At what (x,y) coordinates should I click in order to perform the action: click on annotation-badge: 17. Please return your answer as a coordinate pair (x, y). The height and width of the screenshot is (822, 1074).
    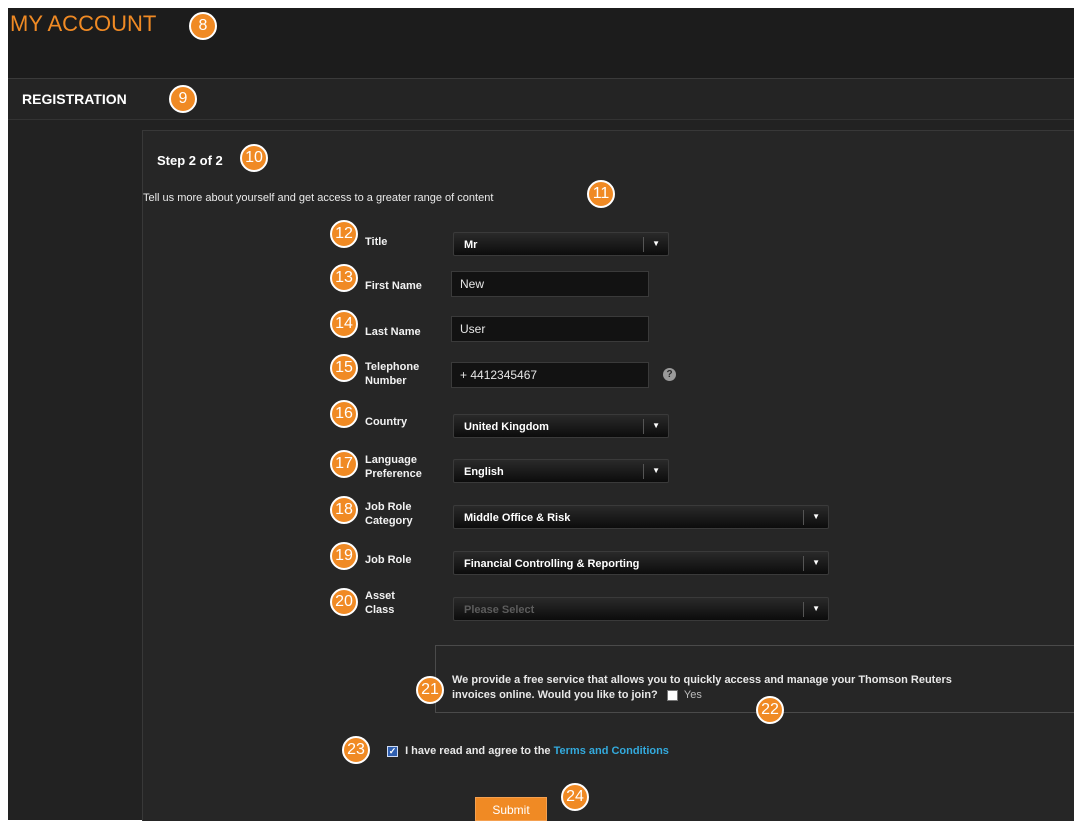
    Looking at the image, I should click on (344, 464).